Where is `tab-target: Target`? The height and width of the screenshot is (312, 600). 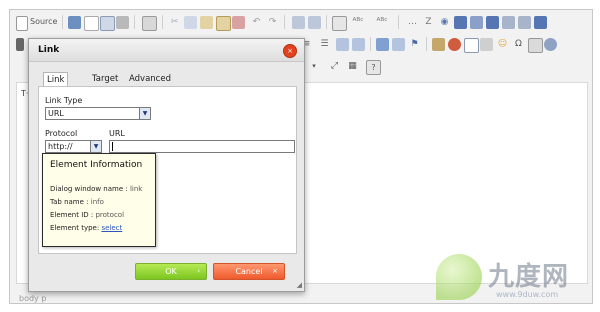
tab-target: Target is located at coordinates (105, 79).